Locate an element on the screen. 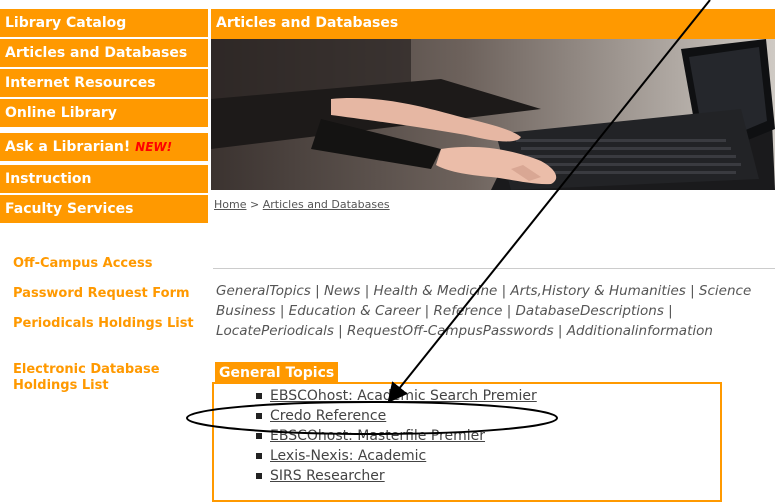 The image size is (775, 502). nav-item-ask-librarian: Ask a Librarian! NEW! is located at coordinates (104, 147).